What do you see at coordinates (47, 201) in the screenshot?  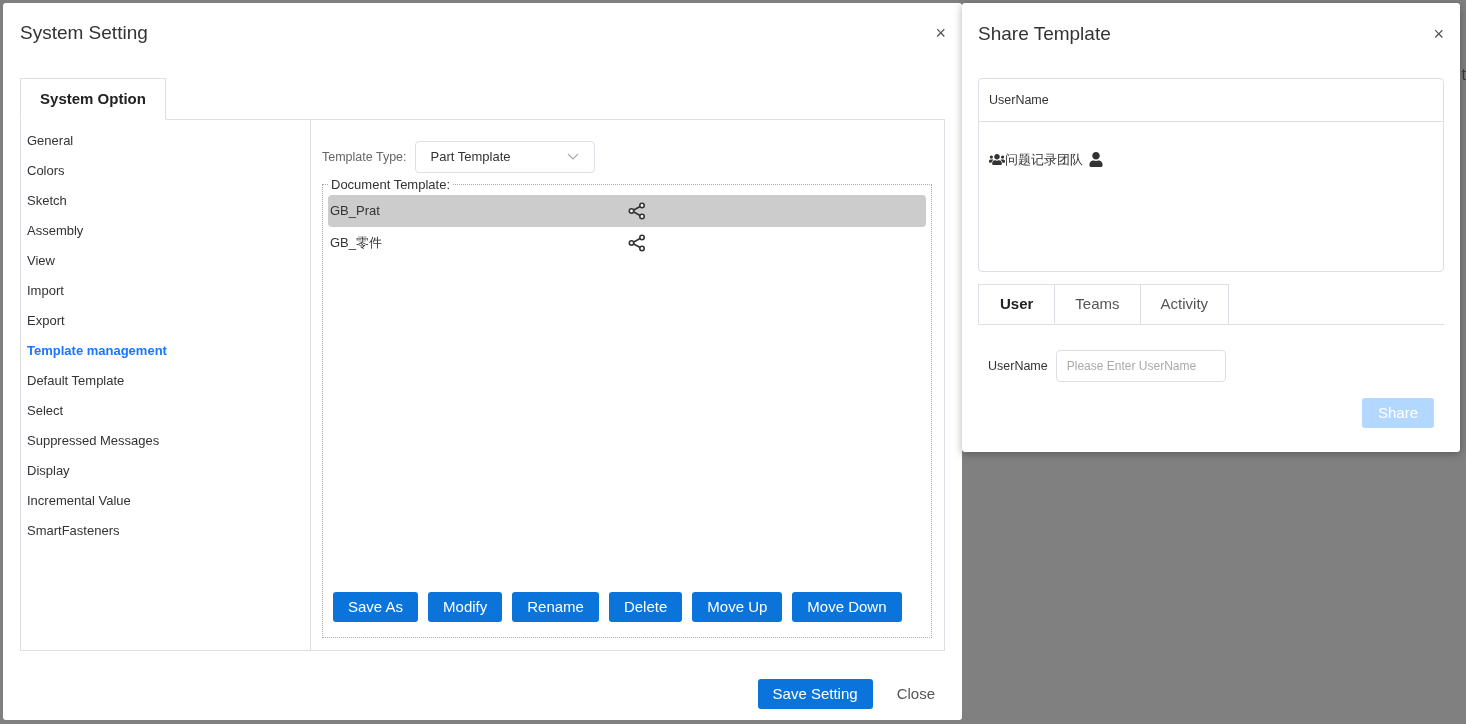 I see `sidebar-item: Sketch` at bounding box center [47, 201].